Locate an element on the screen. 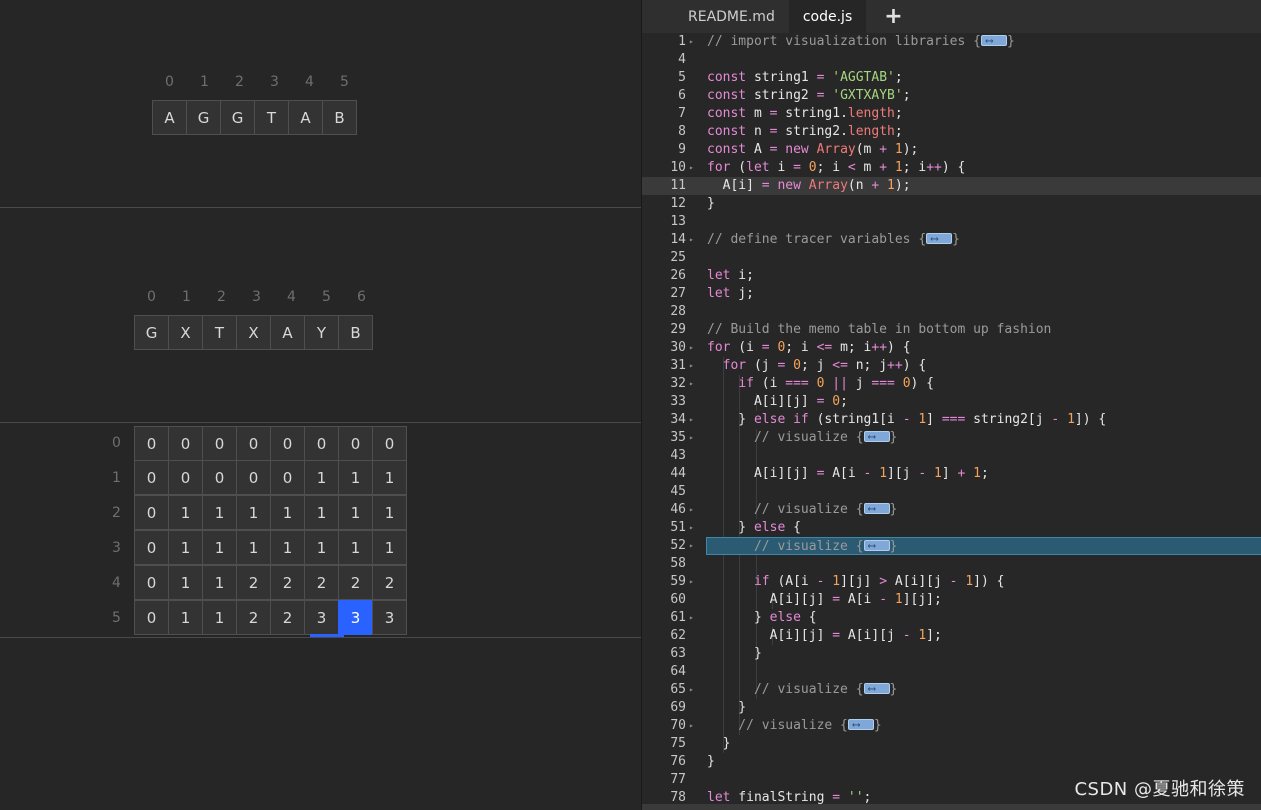 The image size is (1261, 810). array-cell: B is located at coordinates (339, 117).